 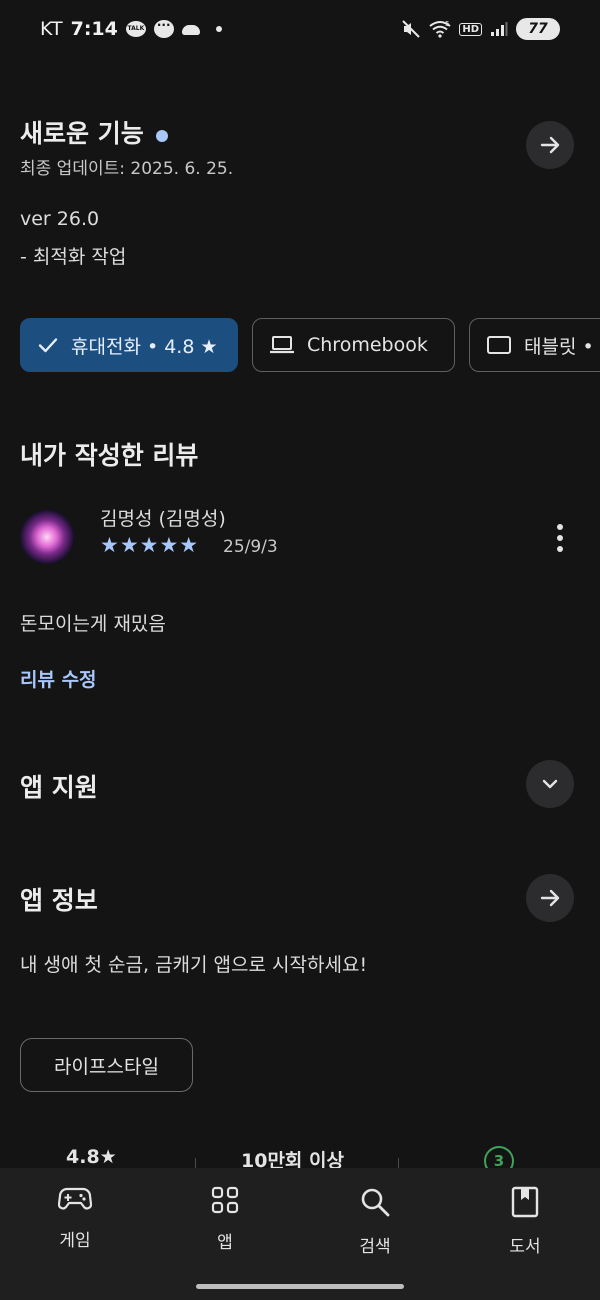 What do you see at coordinates (163, 519) in the screenshot?
I see `review-author: 김명성 (김명성)` at bounding box center [163, 519].